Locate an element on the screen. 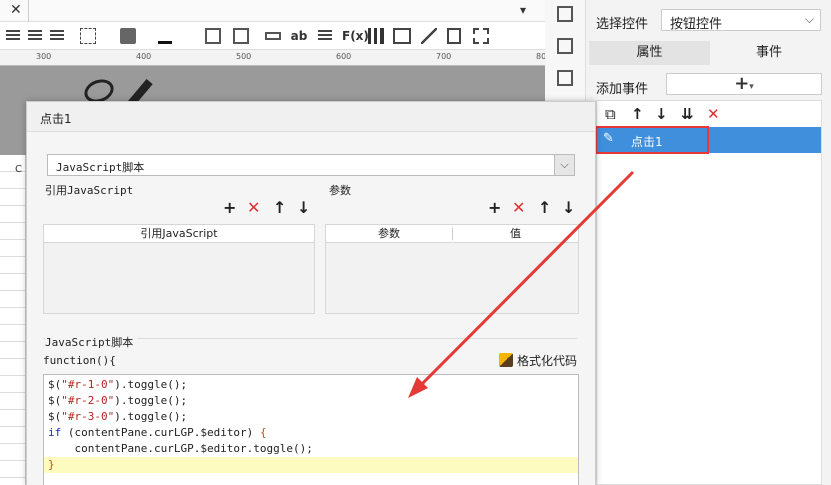 Image resolution: width=831 pixels, height=485 pixels. image-icon is located at coordinates (402, 36).